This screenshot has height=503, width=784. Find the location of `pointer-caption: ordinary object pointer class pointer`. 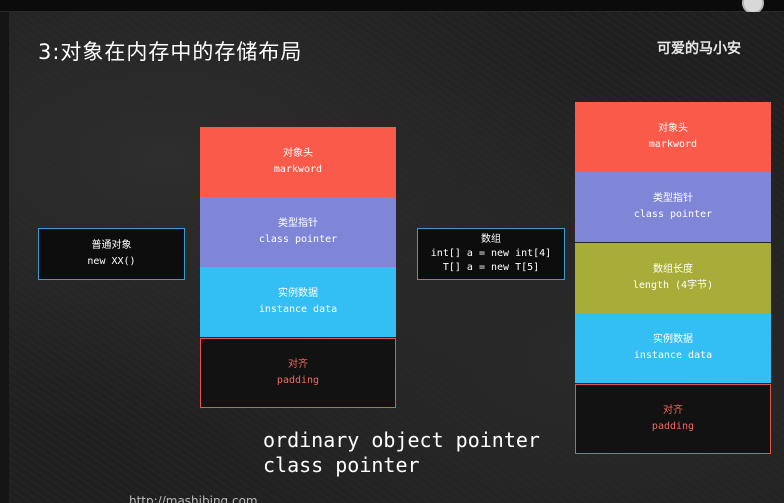

pointer-caption: ordinary object pointer class pointer is located at coordinates (401, 453).